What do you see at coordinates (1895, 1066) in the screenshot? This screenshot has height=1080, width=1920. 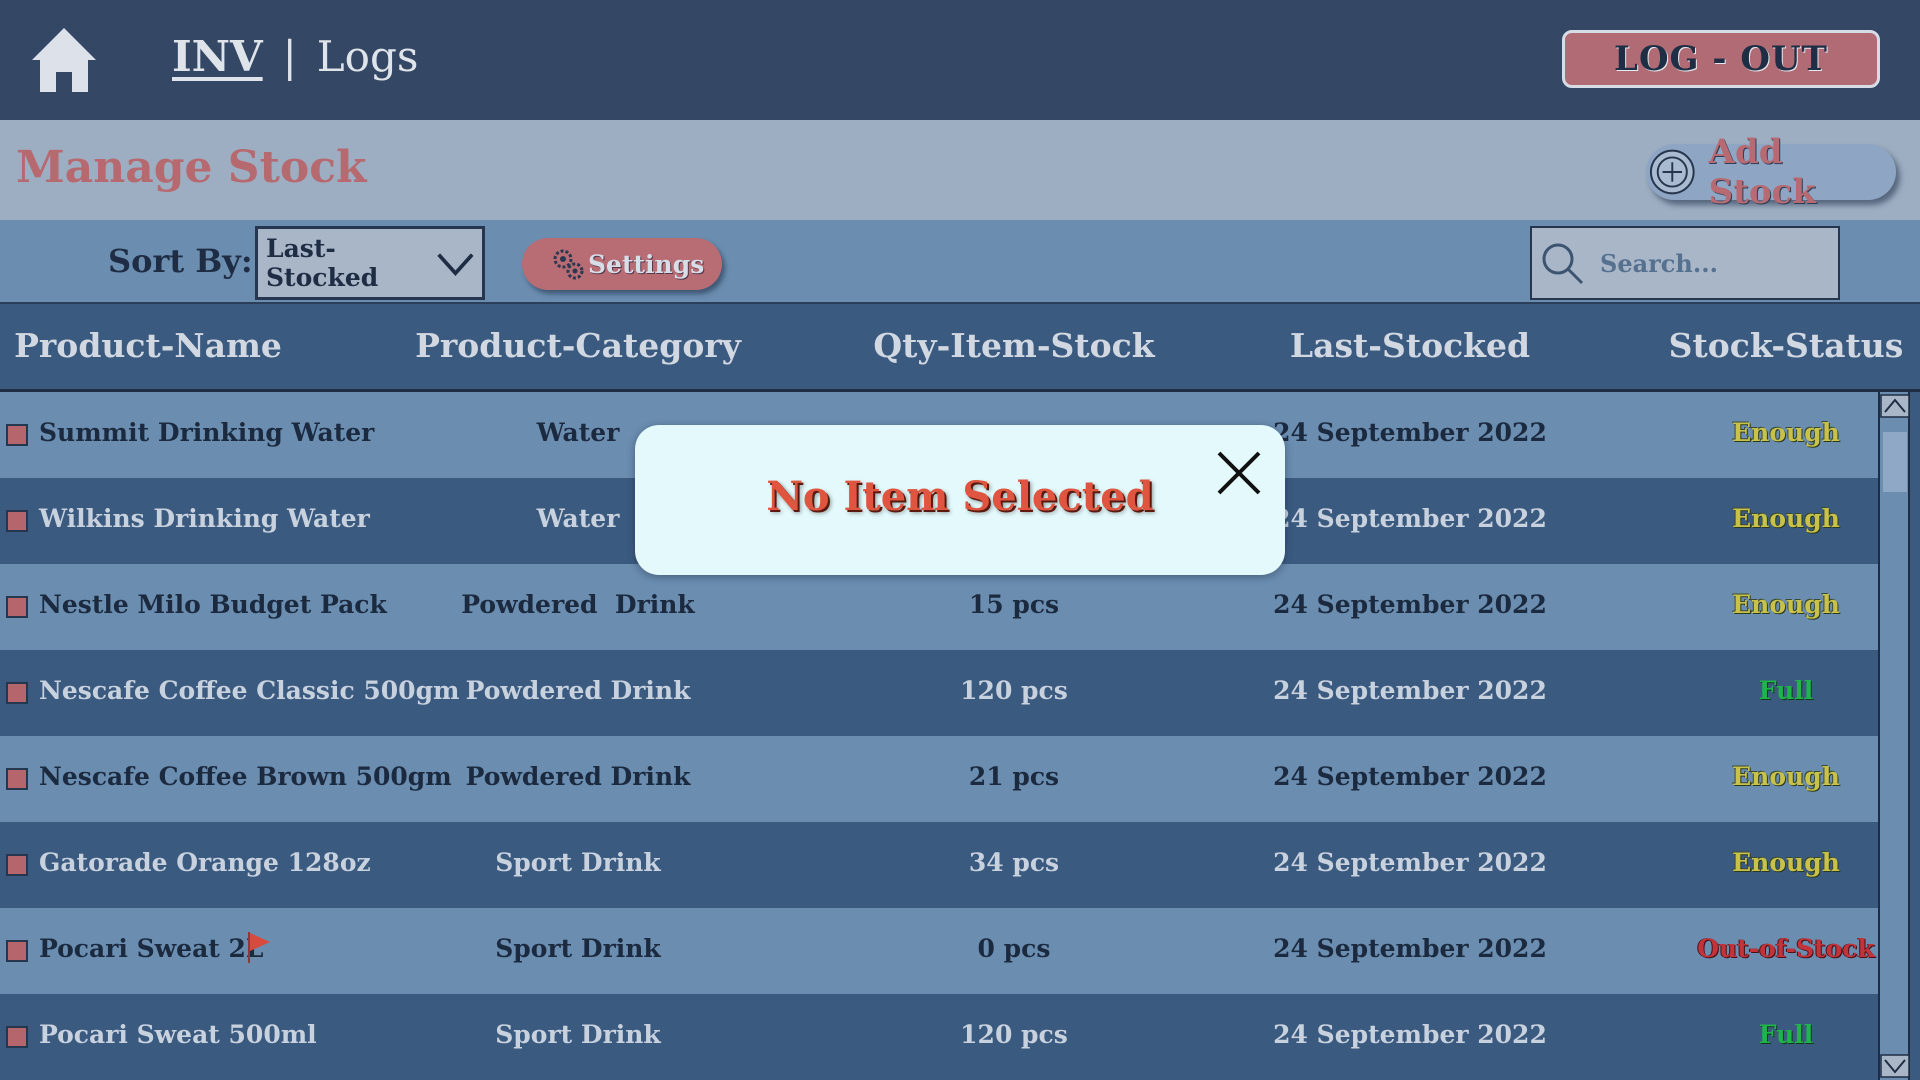 I see `scroll-down-icon` at bounding box center [1895, 1066].